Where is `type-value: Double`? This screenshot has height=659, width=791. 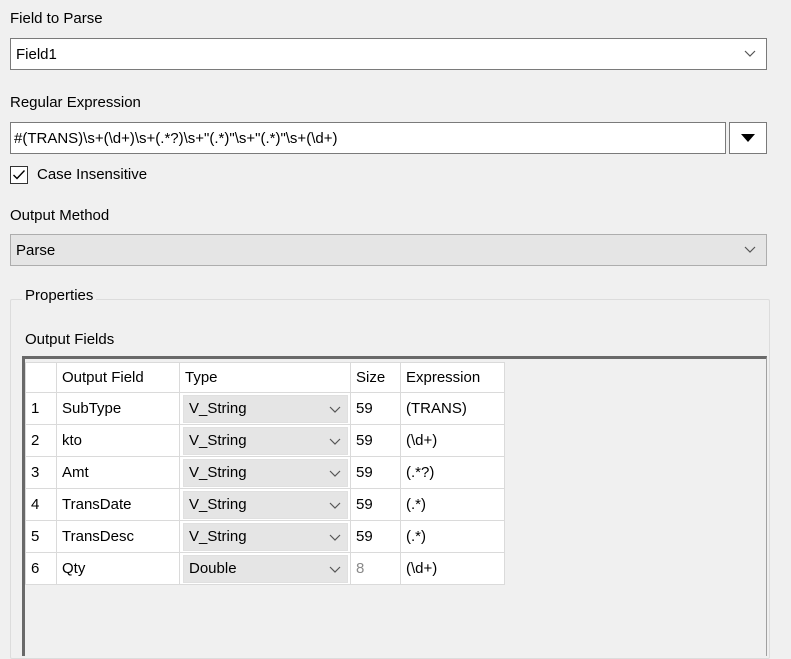
type-value: Double is located at coordinates (213, 568).